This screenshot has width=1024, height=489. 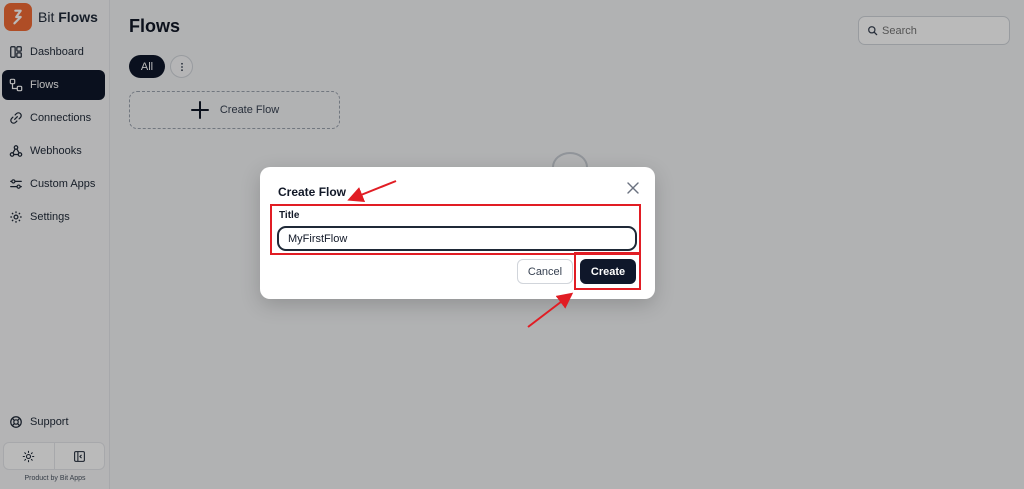 I want to click on annotation-highlight-title, so click(x=455, y=229).